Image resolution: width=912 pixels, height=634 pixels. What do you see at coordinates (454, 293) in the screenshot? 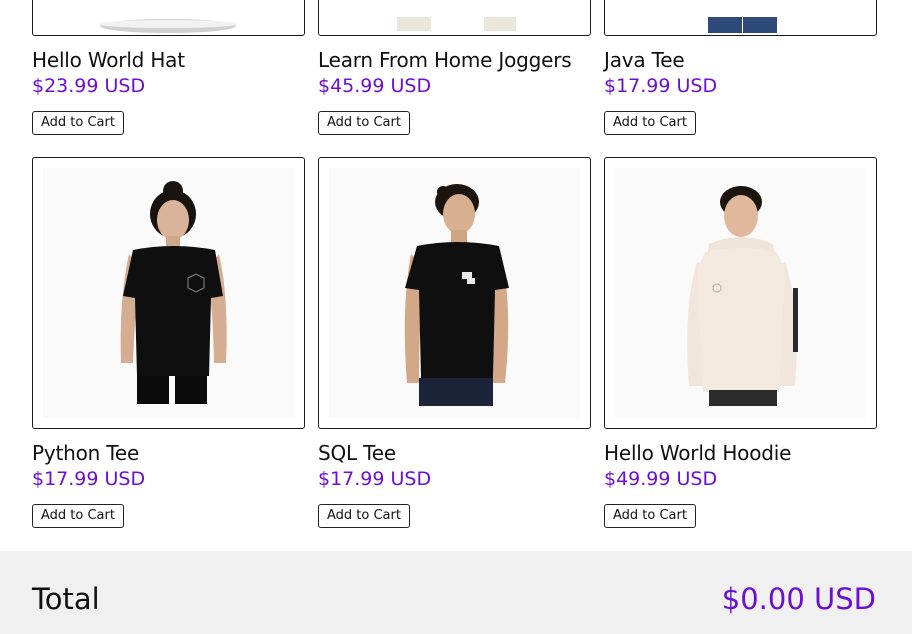
I see `product-image-sql-tee` at bounding box center [454, 293].